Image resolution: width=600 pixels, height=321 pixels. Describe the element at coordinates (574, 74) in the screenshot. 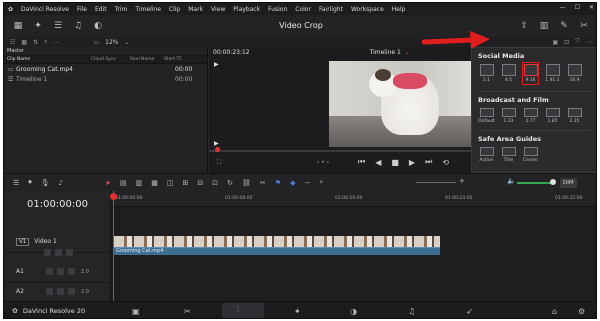

I see `option-16-9: 16:9` at that location.